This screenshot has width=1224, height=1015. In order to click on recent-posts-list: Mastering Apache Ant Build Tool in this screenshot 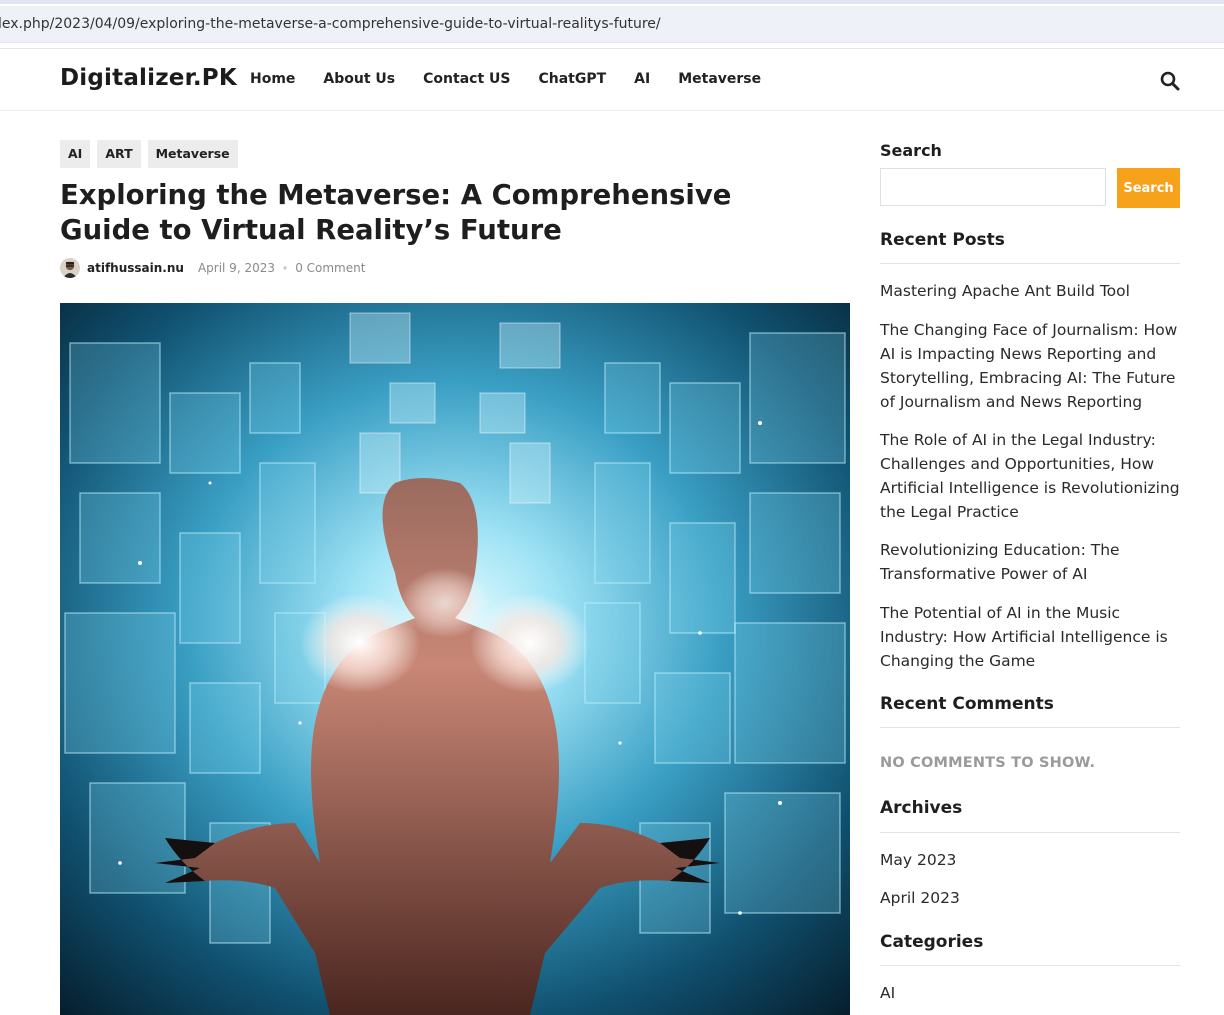, I will do `click(1030, 291)`.